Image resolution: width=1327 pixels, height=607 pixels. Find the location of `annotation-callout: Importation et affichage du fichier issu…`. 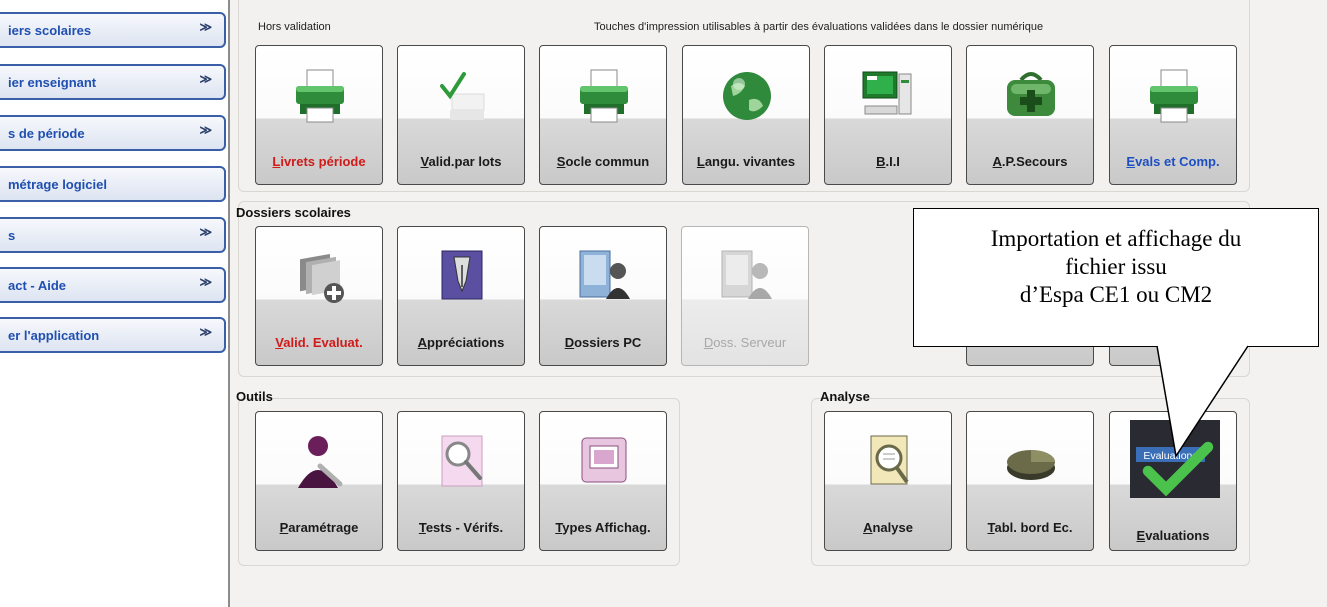

annotation-callout: Importation et affichage du fichier issu… is located at coordinates (1116, 277).